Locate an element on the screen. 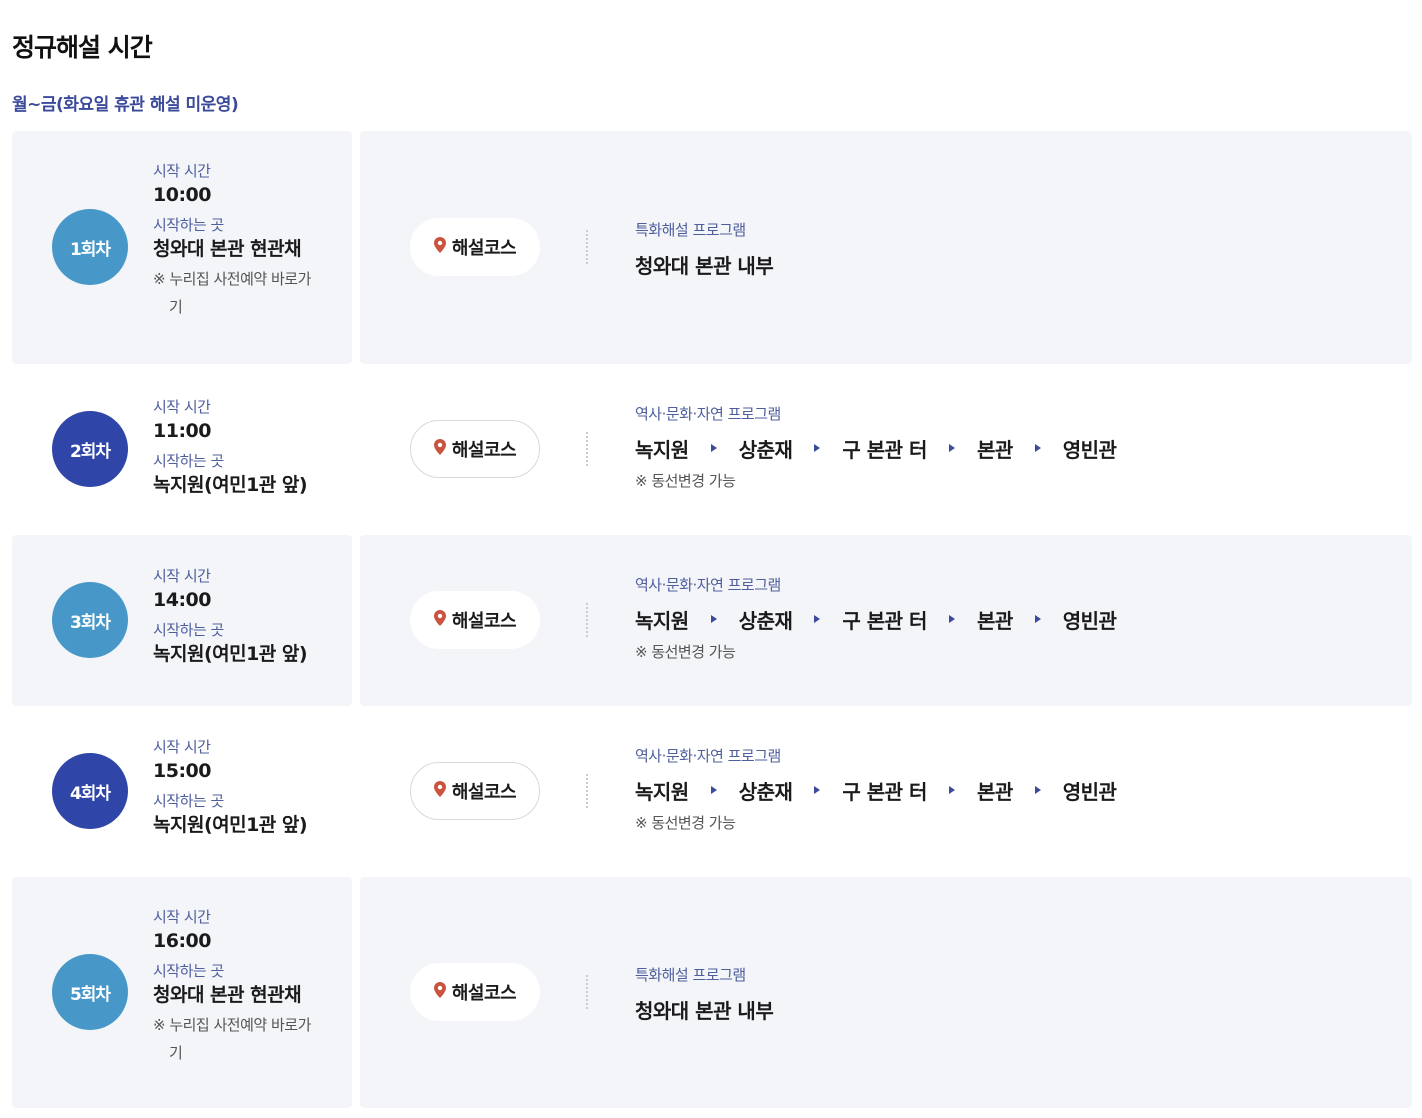 The height and width of the screenshot is (1118, 1422). session-info: 시작 시간 15:00 시작하는 곳 녹지원(여민1관 앞) is located at coordinates (230, 791).